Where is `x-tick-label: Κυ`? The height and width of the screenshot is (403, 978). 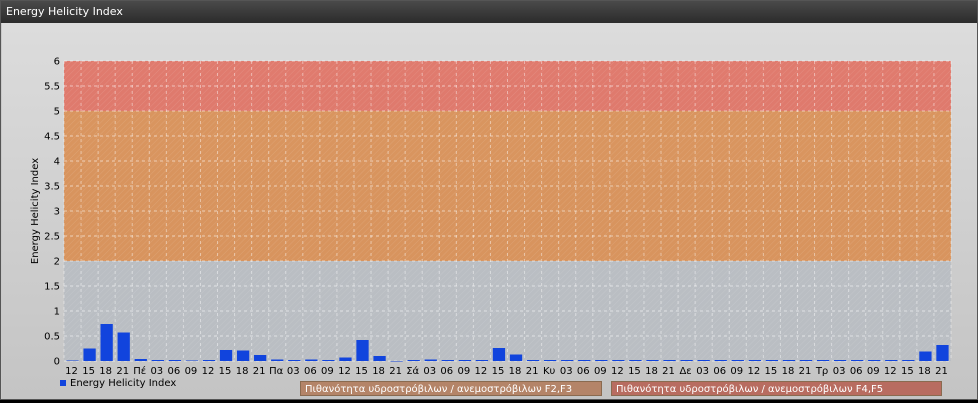 x-tick-label: Κυ is located at coordinates (549, 371).